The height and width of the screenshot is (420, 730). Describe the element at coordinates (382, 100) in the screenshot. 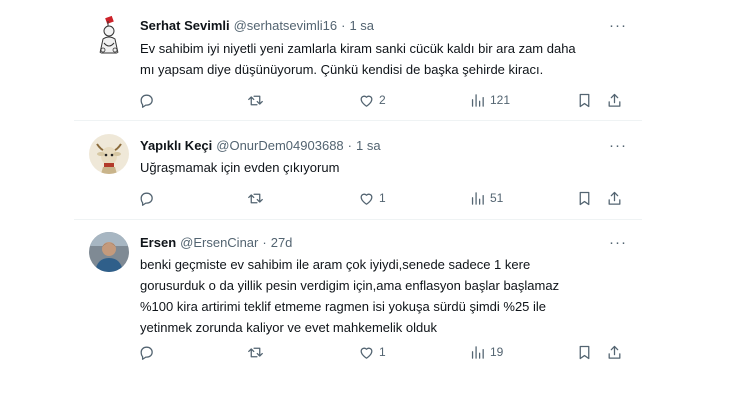

I see `like-count: 2` at that location.